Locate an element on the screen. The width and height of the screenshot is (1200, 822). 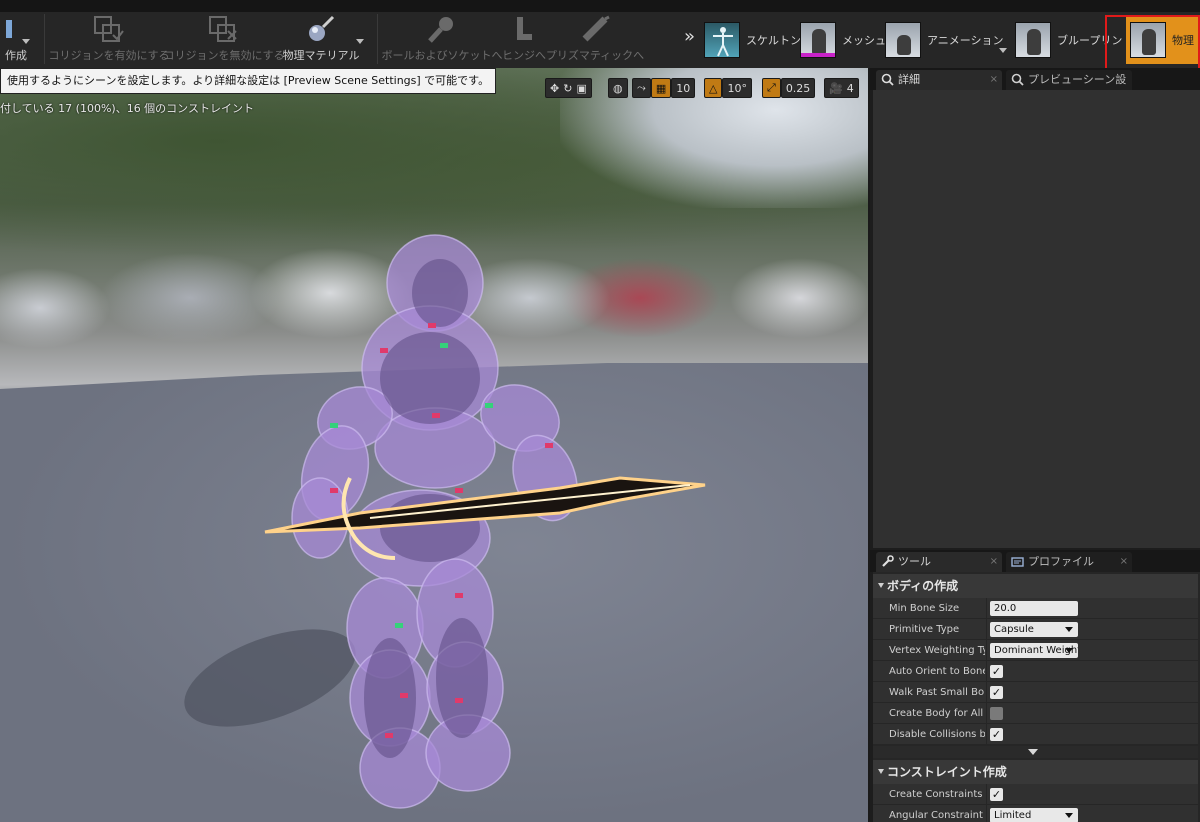
scale-snap-tool: ⤢ 0.25 is located at coordinates (789, 88).